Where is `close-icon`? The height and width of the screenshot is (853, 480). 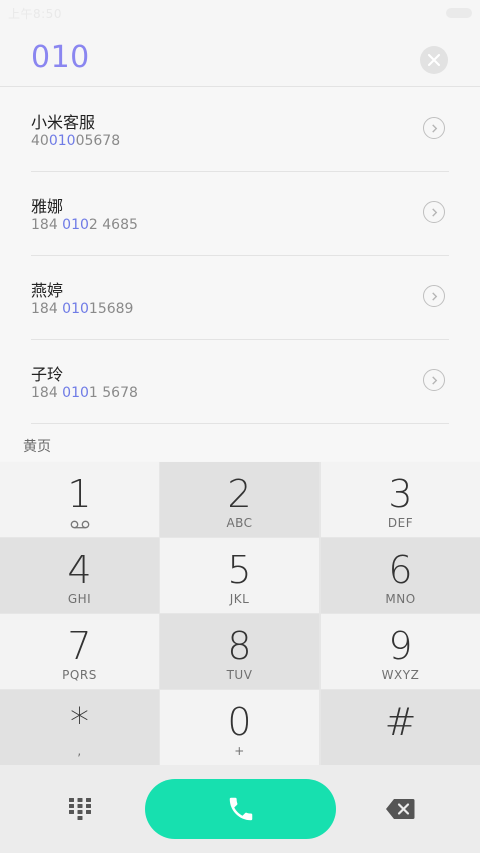 close-icon is located at coordinates (434, 60).